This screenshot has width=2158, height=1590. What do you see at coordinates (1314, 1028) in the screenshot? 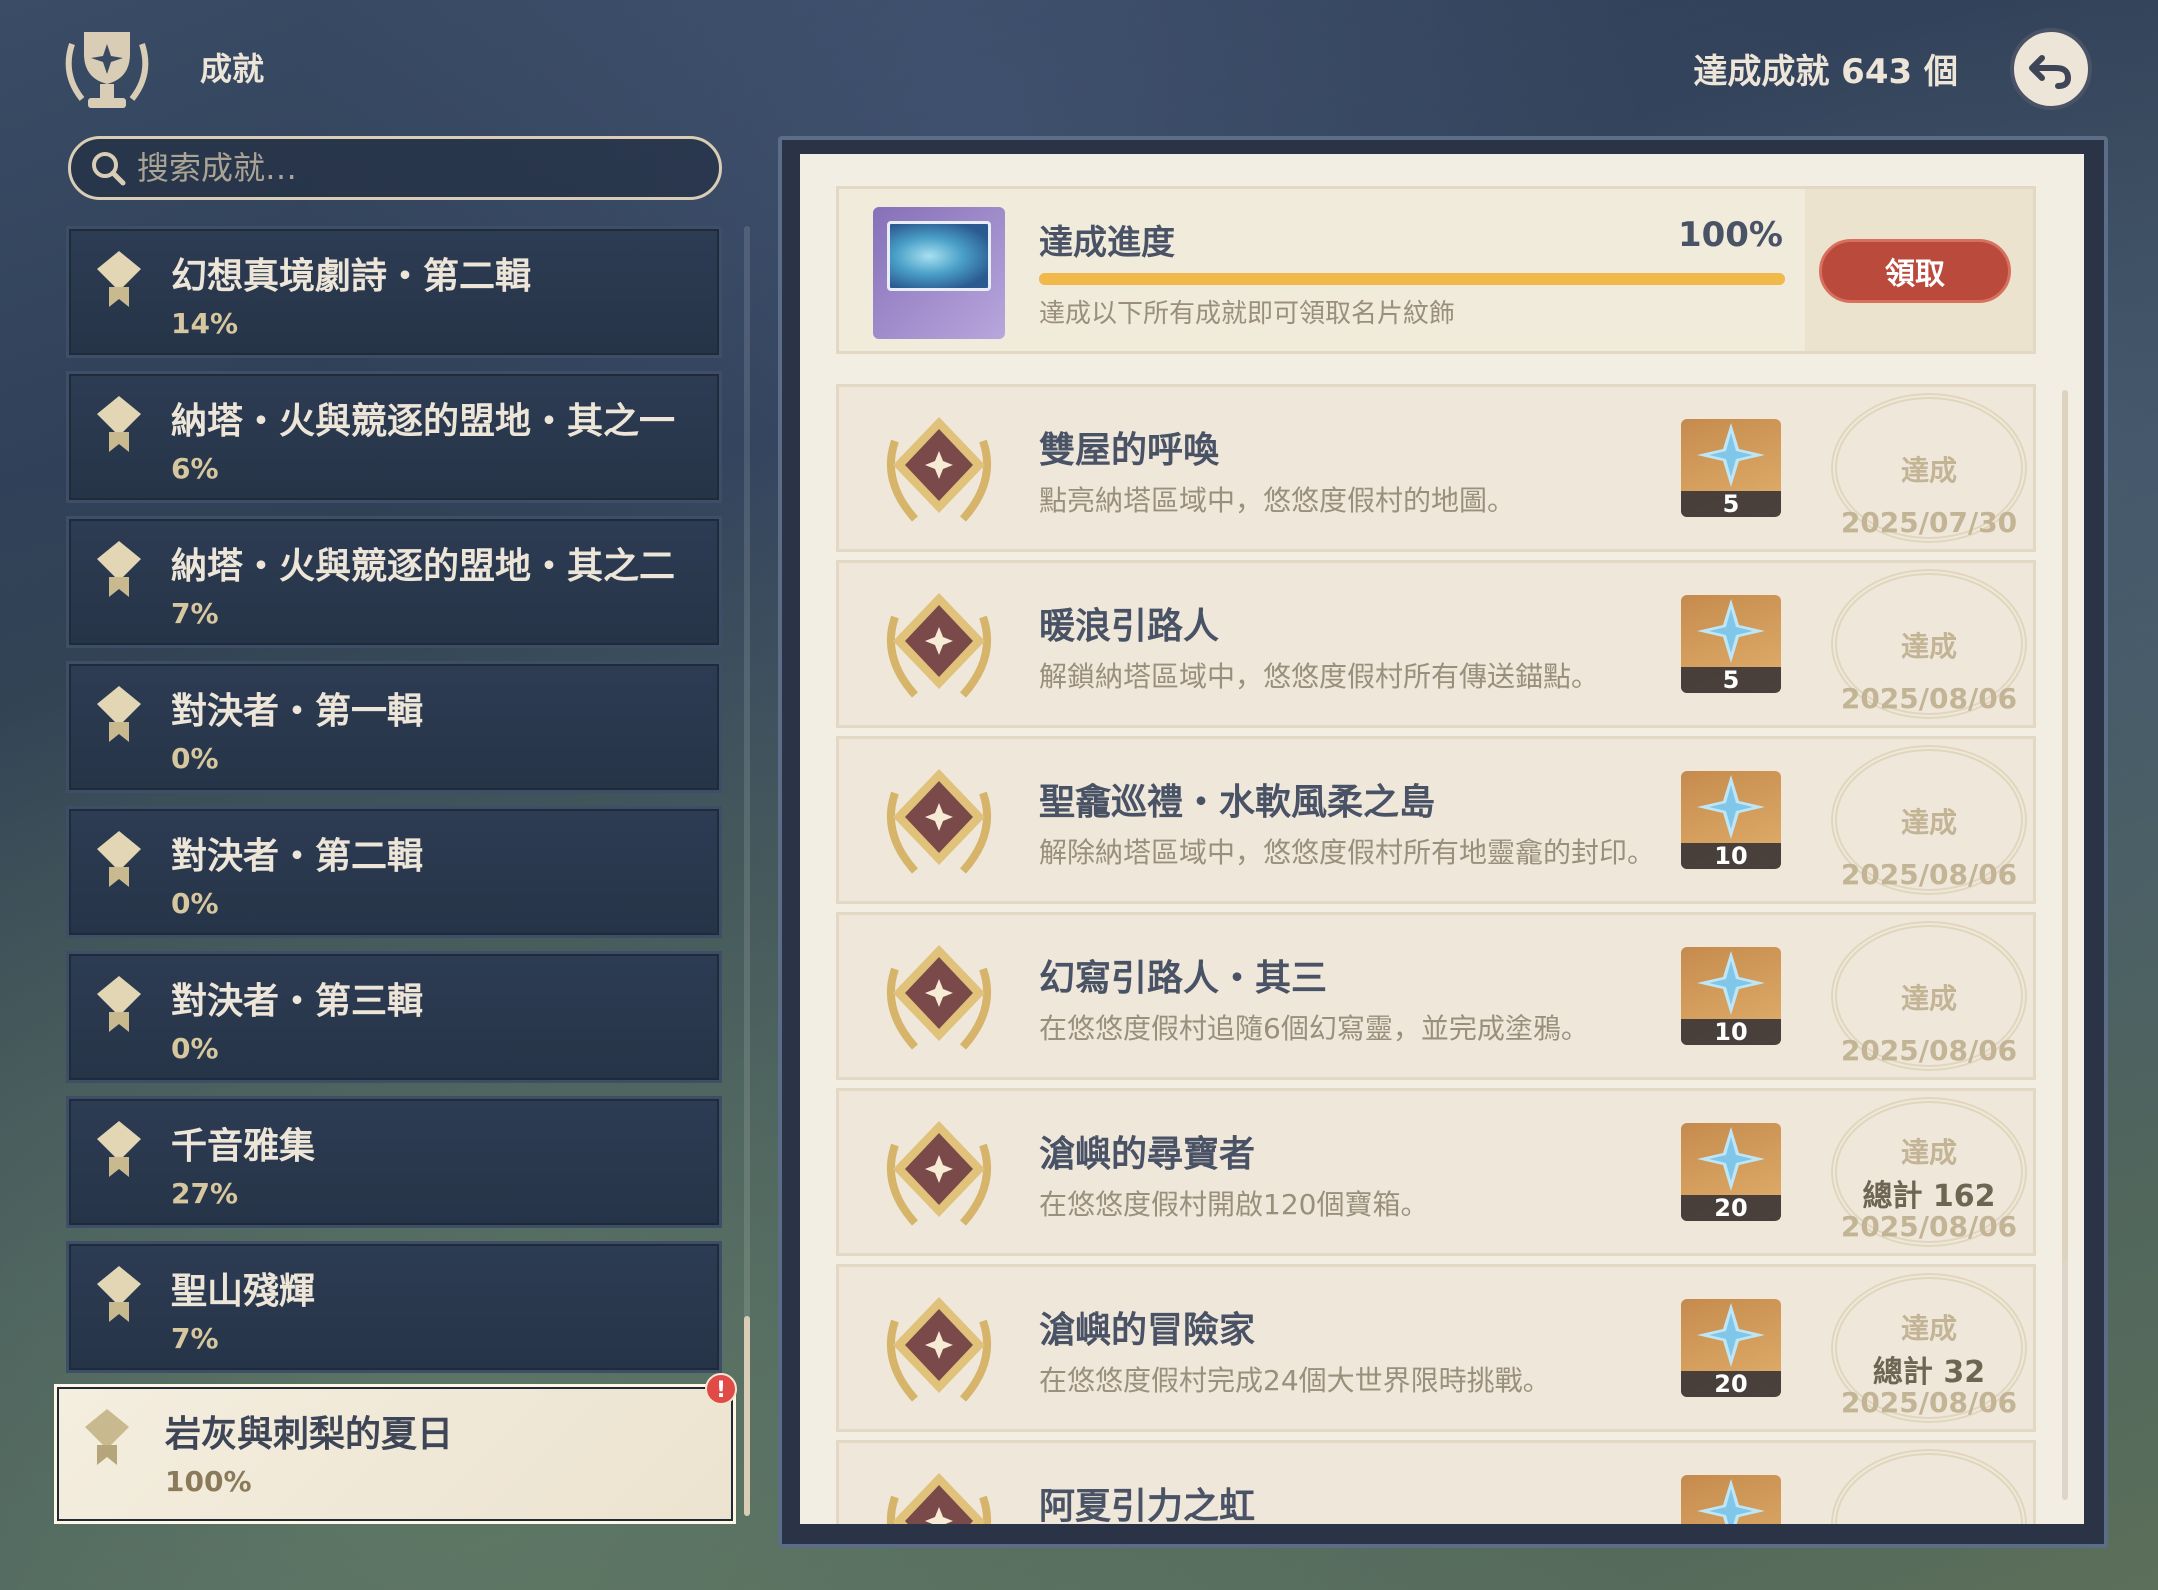
I see `achievement-desc: 在悠悠度假村追隨6個幻寫靈，並完成塗鴉。` at bounding box center [1314, 1028].